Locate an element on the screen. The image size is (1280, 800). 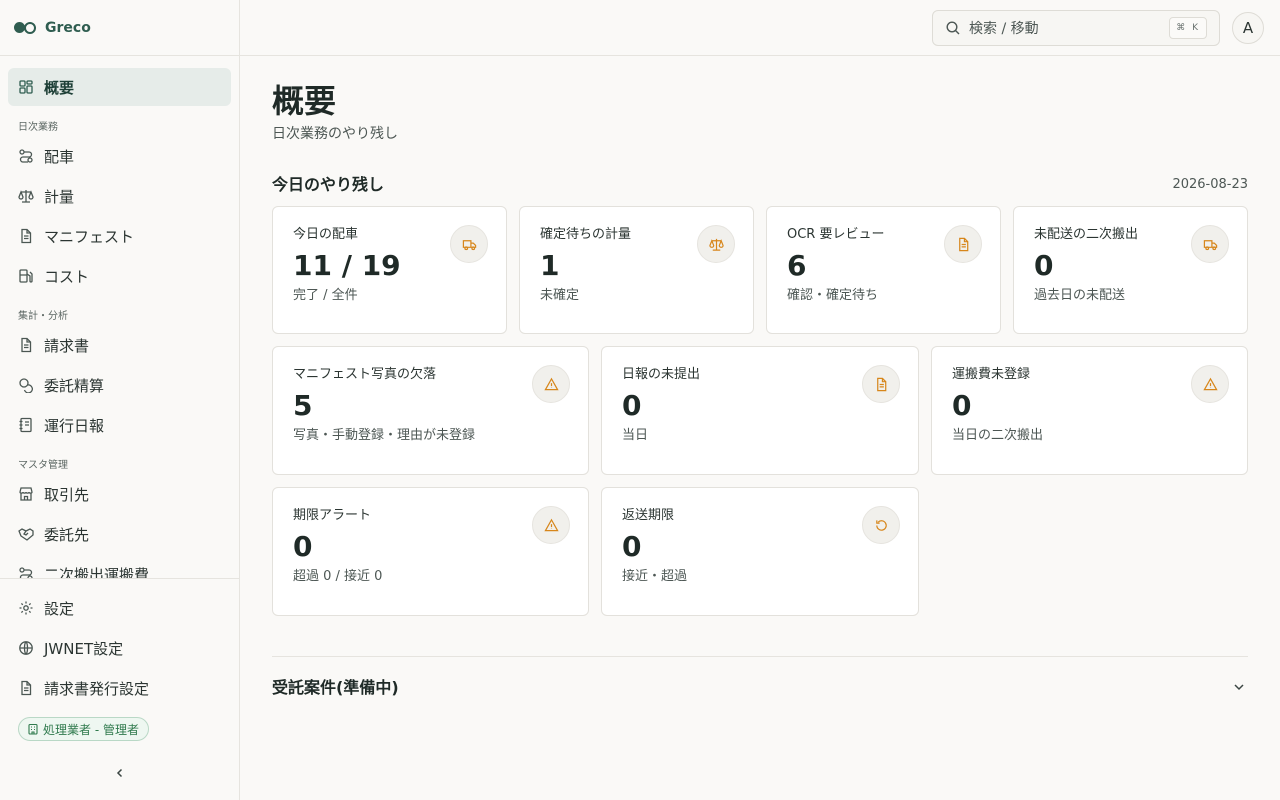
sidebar-item-invoice-issue-settings: 請求書発行設定 is located at coordinates (119, 688).